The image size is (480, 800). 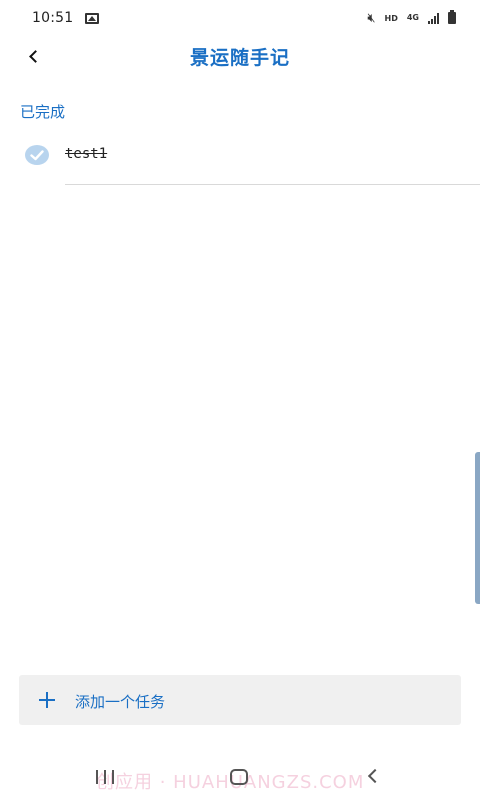 I want to click on signal-icon, so click(x=433, y=18).